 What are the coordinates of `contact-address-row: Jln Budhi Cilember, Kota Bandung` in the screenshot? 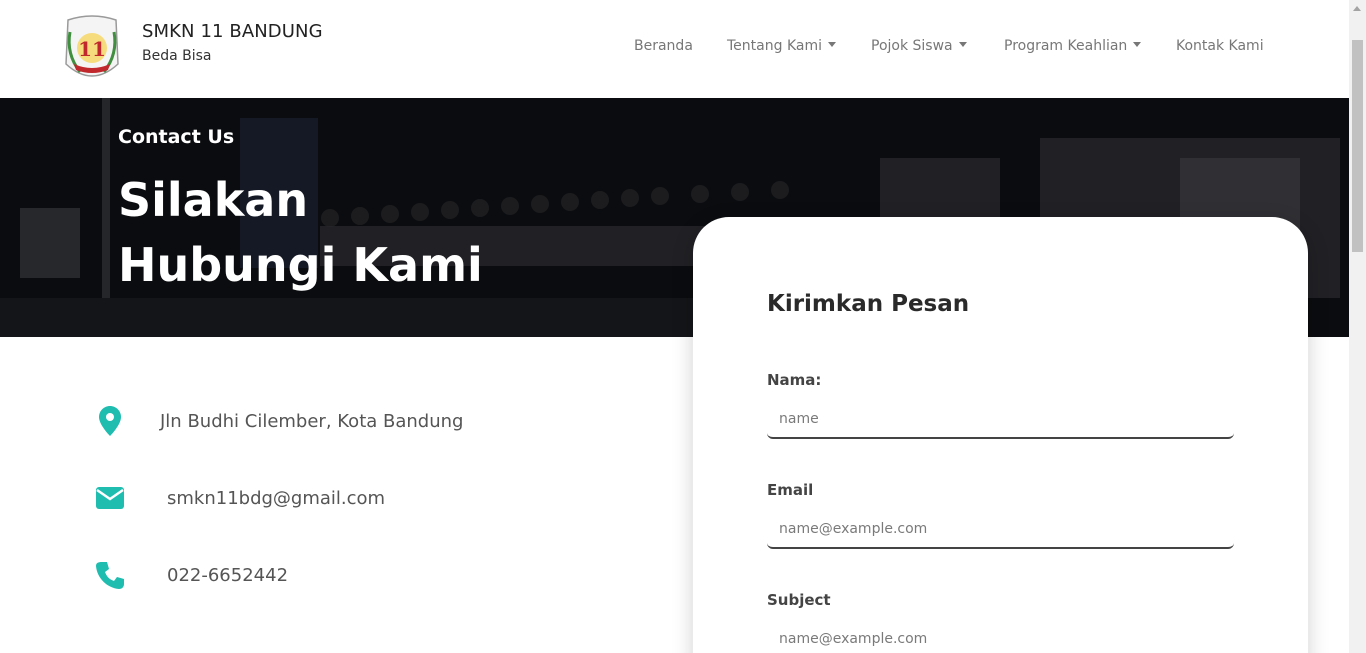 It's located at (278, 421).